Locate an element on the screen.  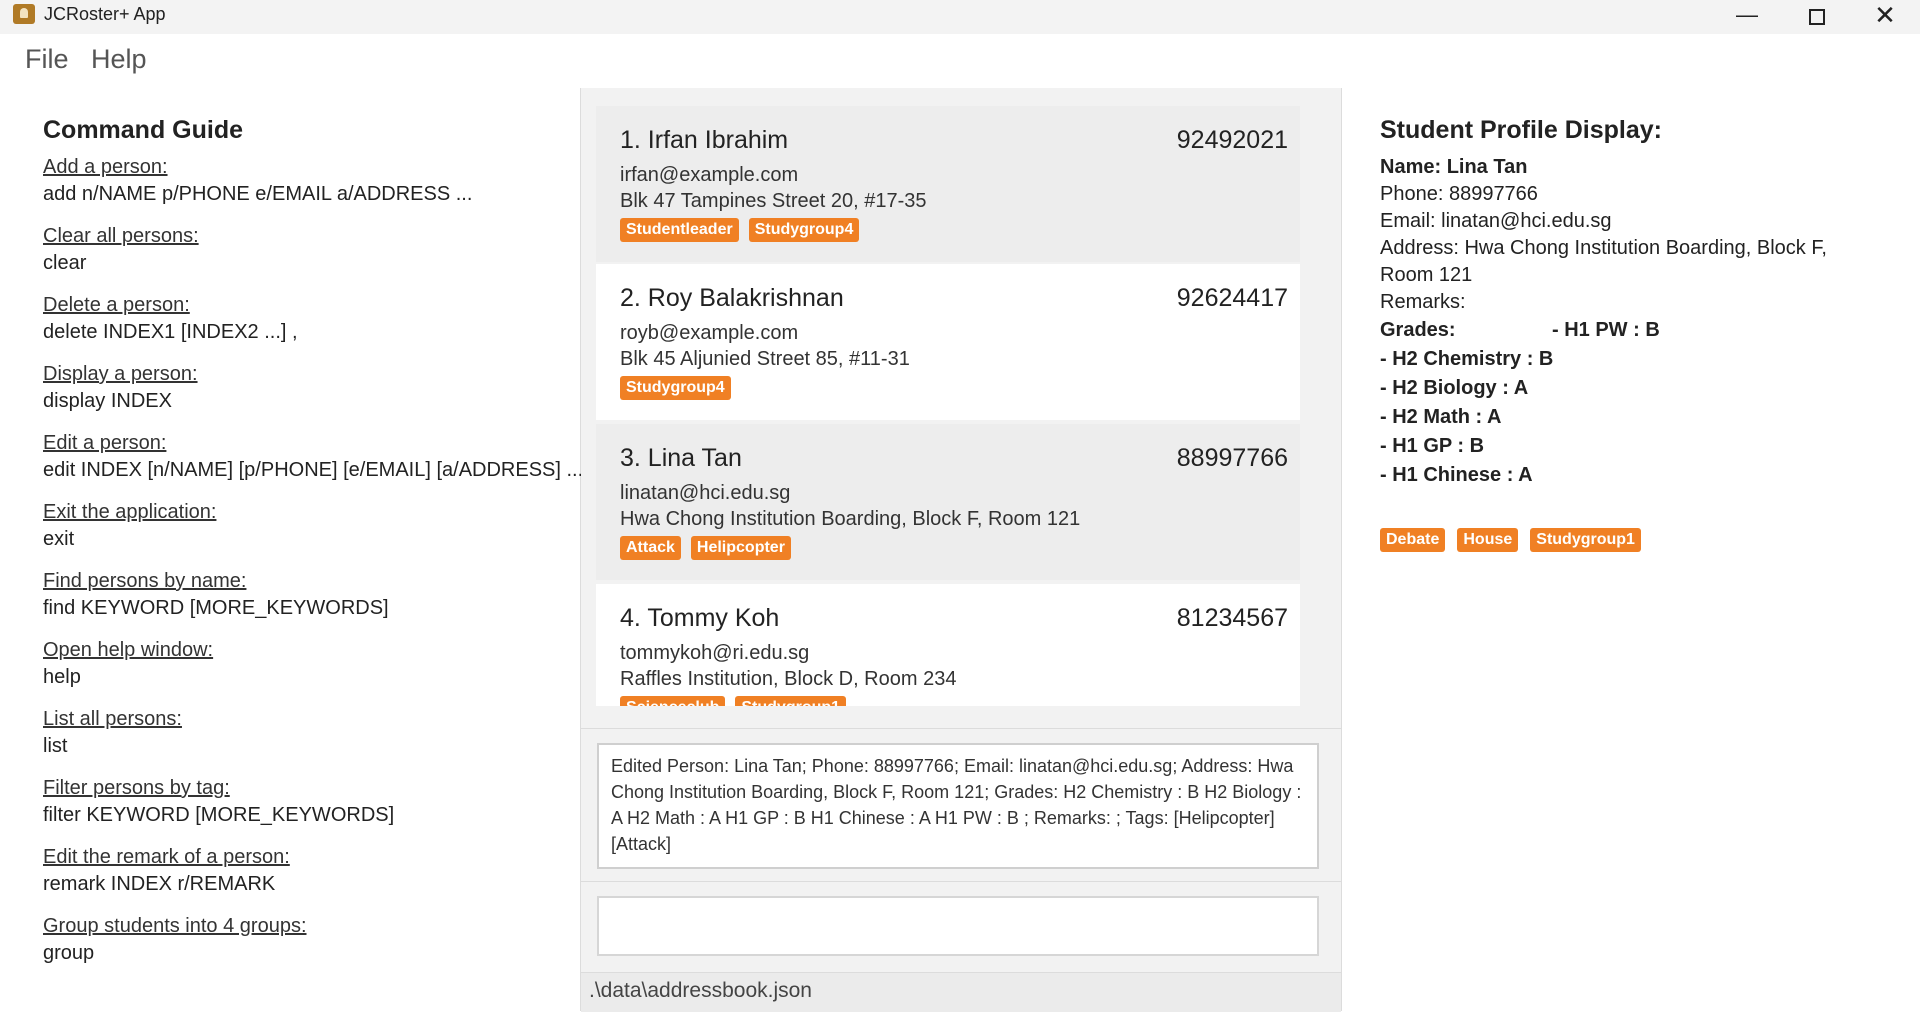
profile-phone: Phone: 88997766 is located at coordinates (1459, 194).